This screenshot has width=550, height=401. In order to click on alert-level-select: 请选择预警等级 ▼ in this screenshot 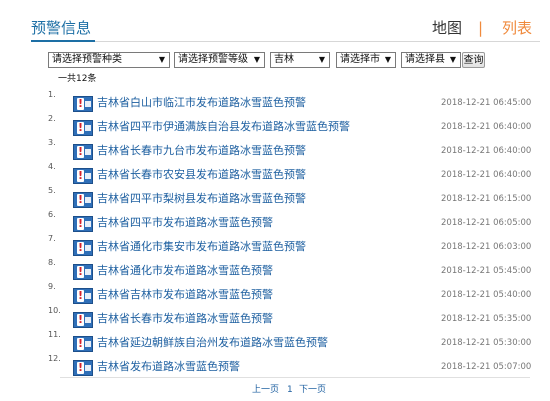, I will do `click(219, 60)`.